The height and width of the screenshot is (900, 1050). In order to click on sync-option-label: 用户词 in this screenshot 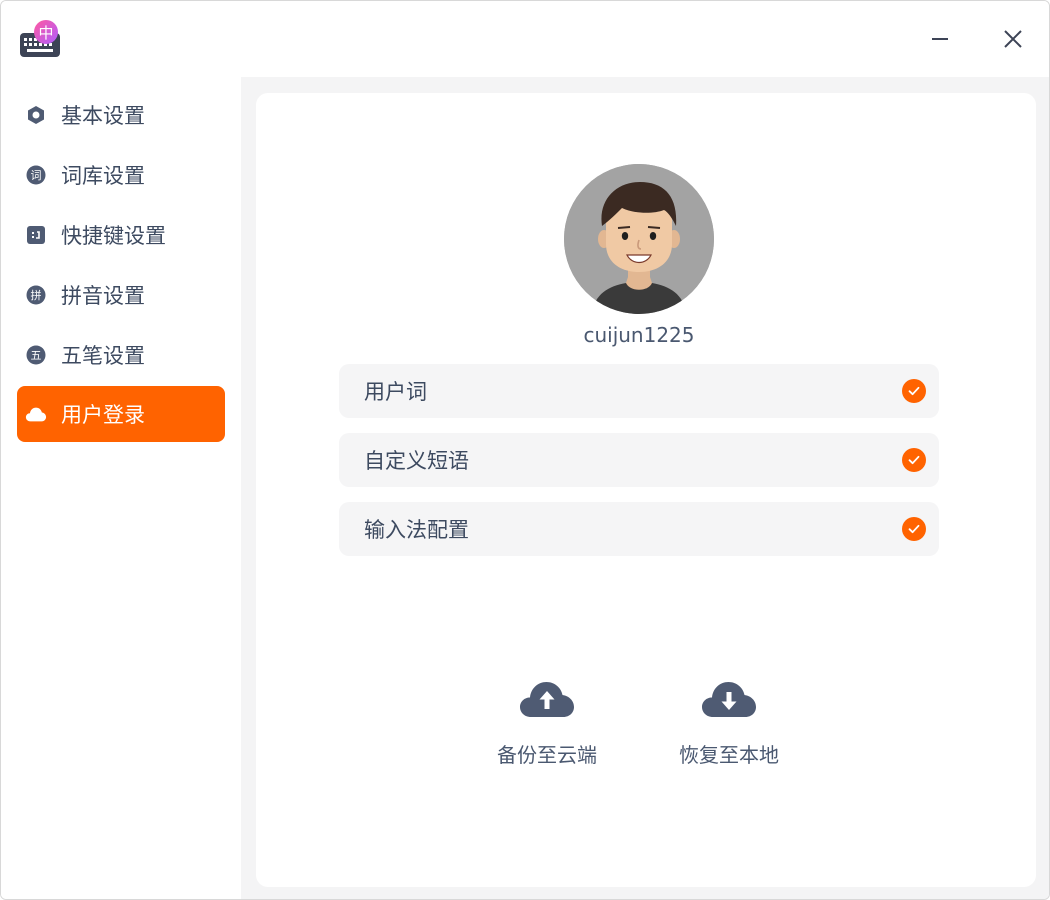, I will do `click(395, 392)`.